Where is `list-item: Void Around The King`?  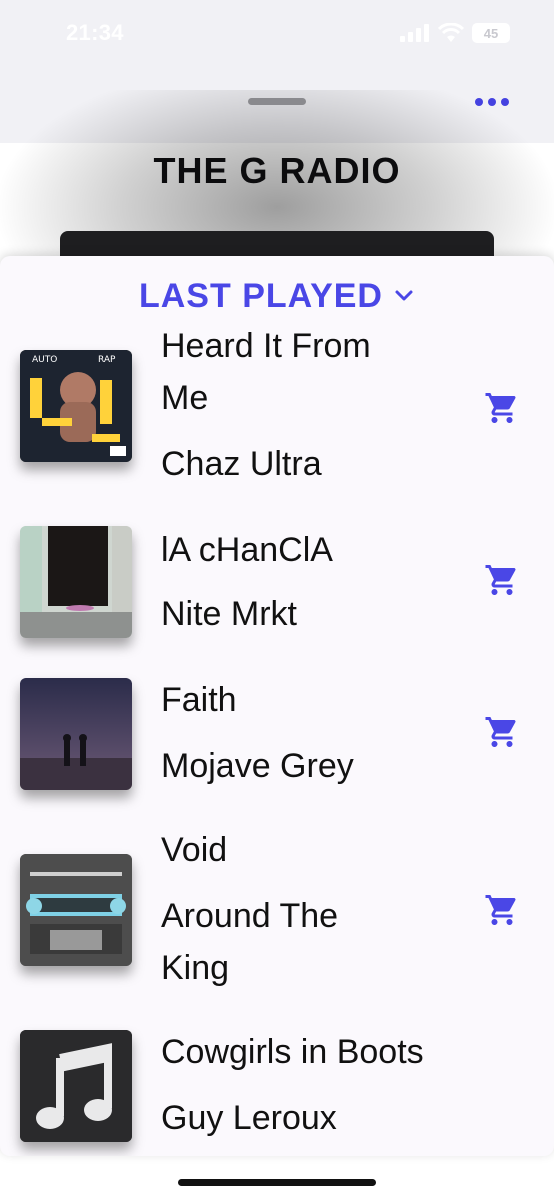 list-item: Void Around The King is located at coordinates (277, 909).